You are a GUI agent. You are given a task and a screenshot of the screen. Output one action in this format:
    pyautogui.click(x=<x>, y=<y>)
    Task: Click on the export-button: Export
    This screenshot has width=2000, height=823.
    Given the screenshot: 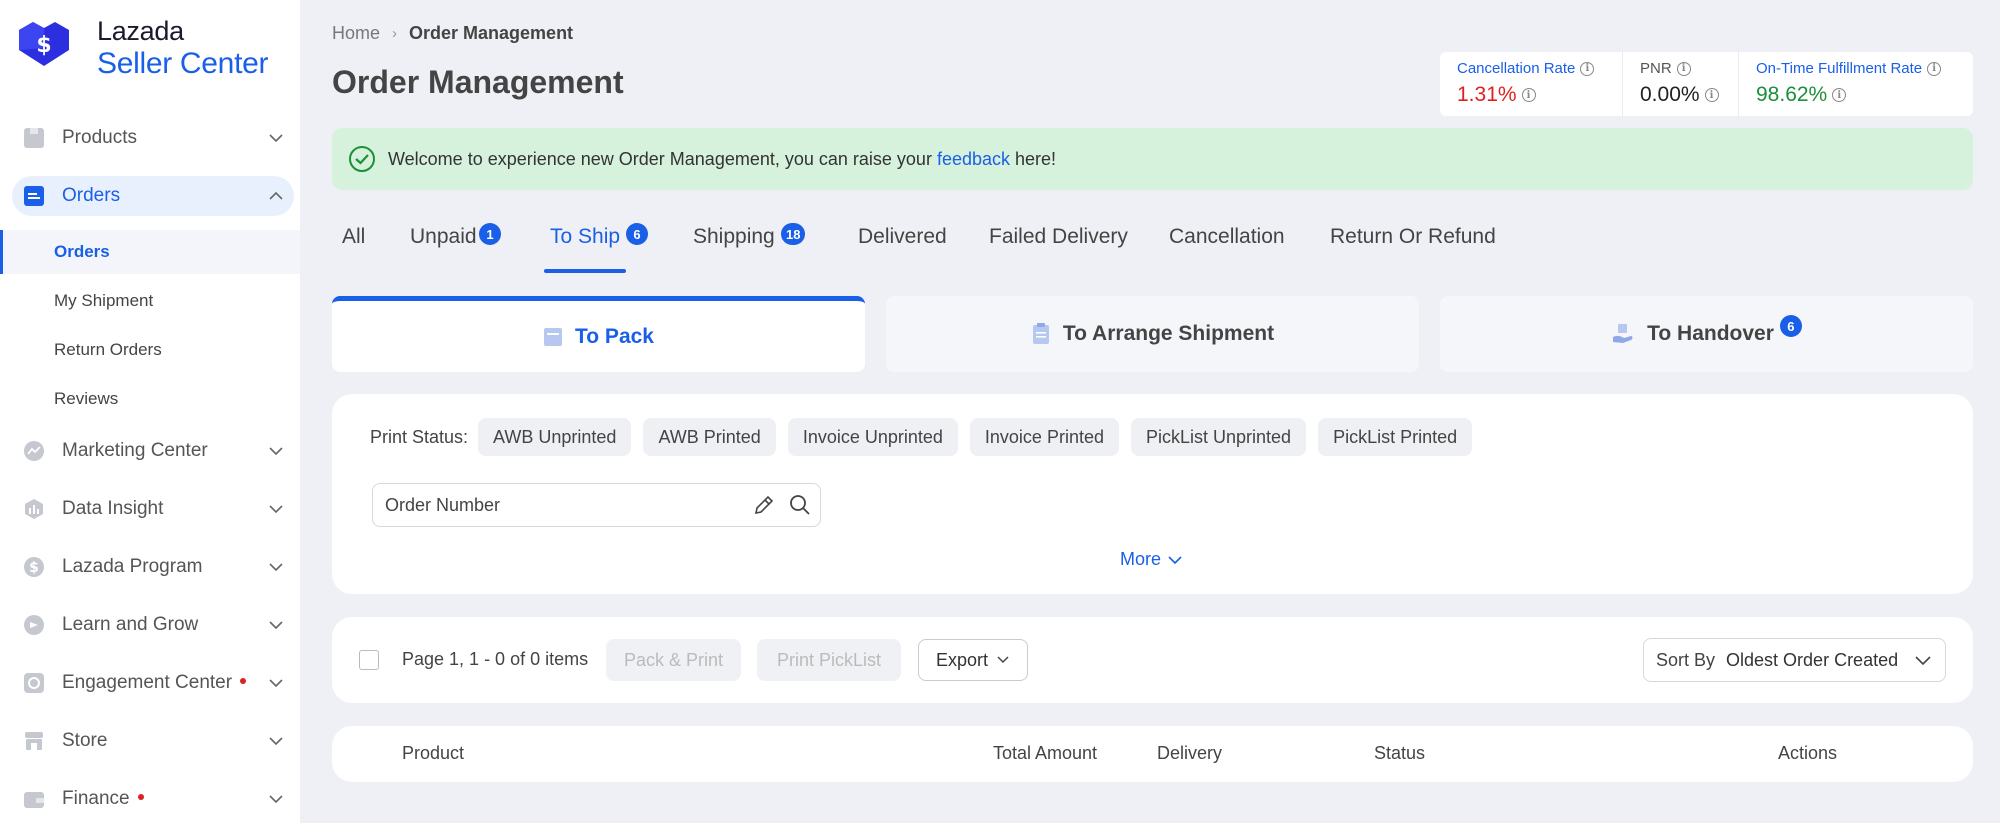 What is the action you would take?
    pyautogui.click(x=973, y=660)
    